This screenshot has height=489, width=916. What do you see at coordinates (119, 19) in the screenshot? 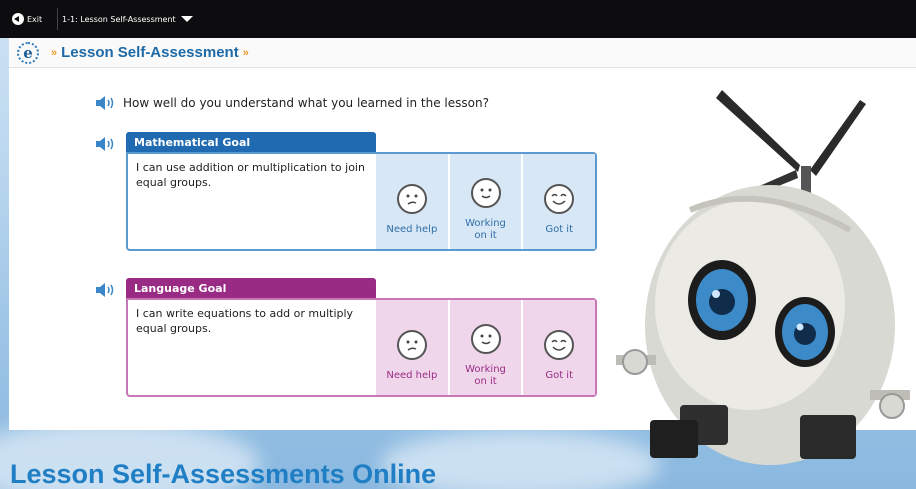
I see `lesson-dropdown-label: 1-1: Lesson Self-Assessment` at bounding box center [119, 19].